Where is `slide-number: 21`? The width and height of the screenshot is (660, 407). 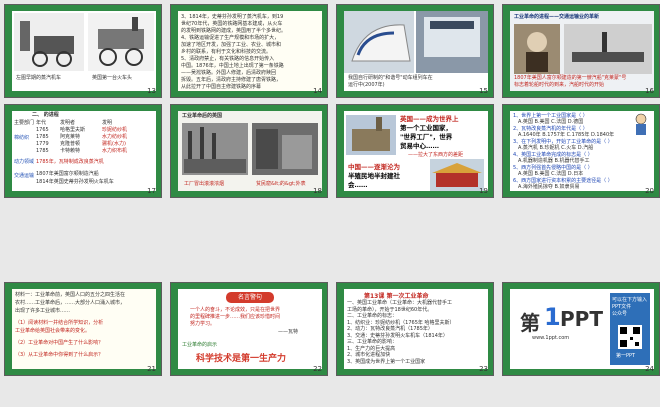
slide-number: 21 is located at coordinates (151, 369).